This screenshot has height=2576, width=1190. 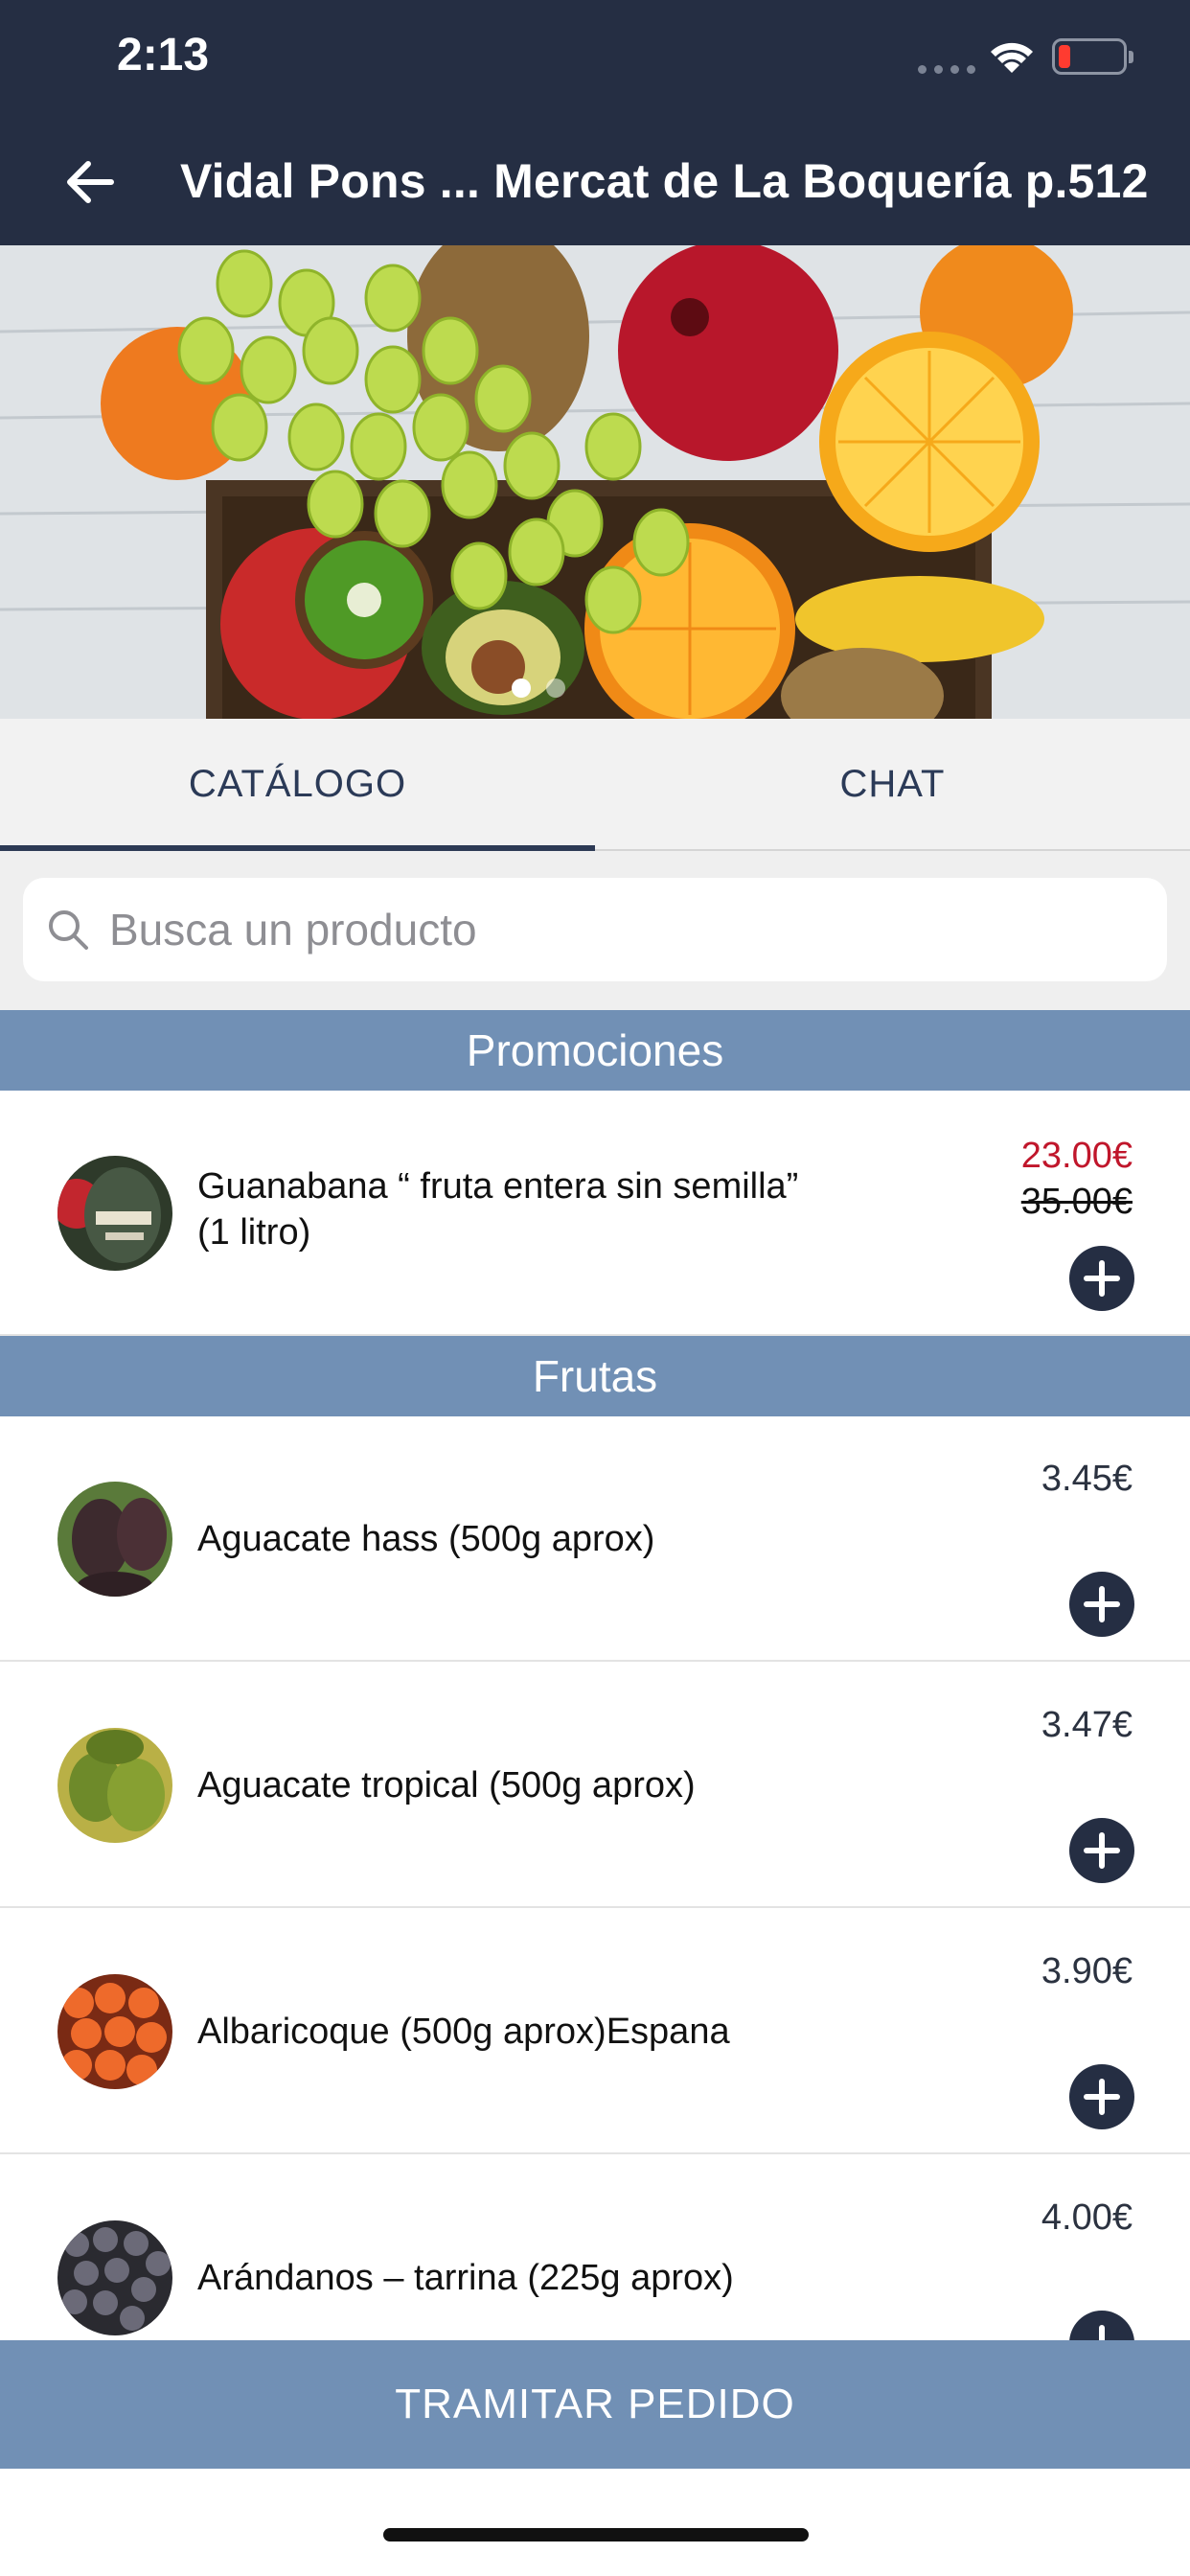 I want to click on product-row-albaricoque: Albaricoque (500g aprox)Espana 3.90€, so click(x=595, y=2031).